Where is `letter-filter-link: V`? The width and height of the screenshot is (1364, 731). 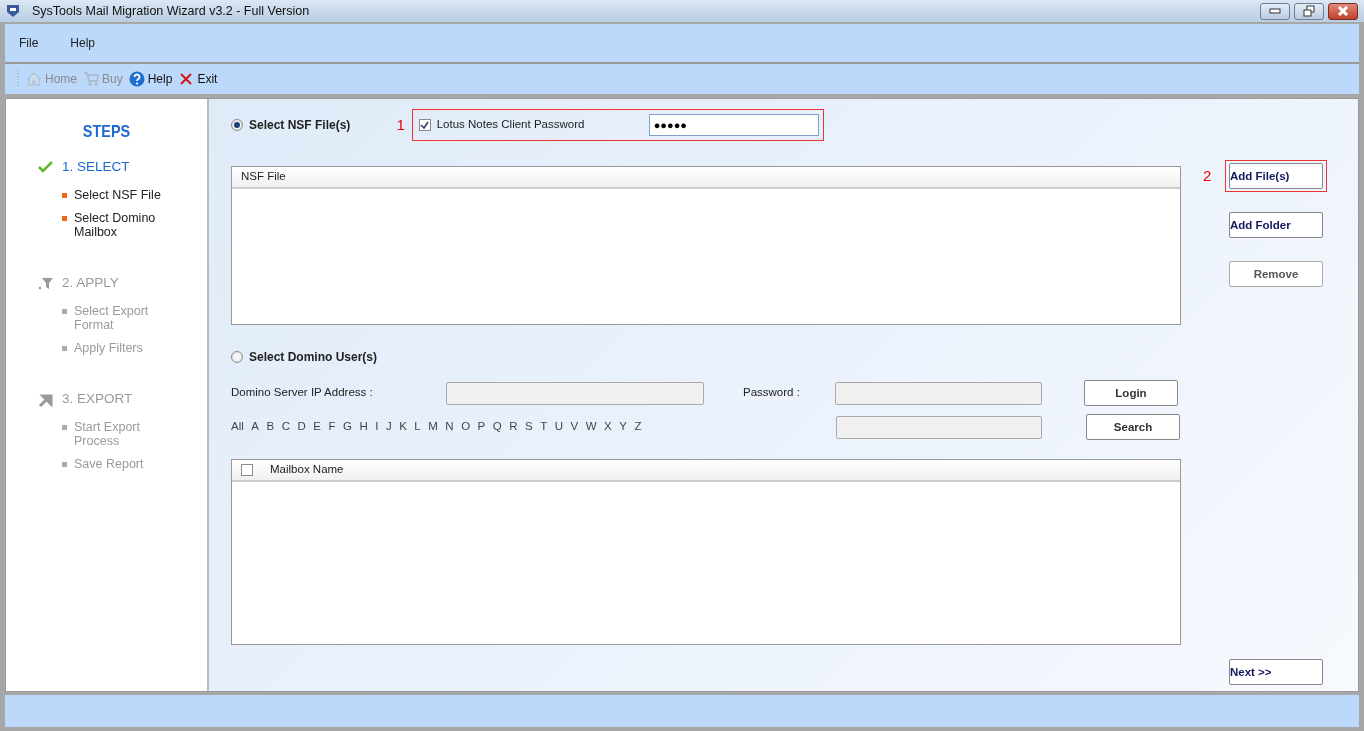
letter-filter-link: V is located at coordinates (574, 427).